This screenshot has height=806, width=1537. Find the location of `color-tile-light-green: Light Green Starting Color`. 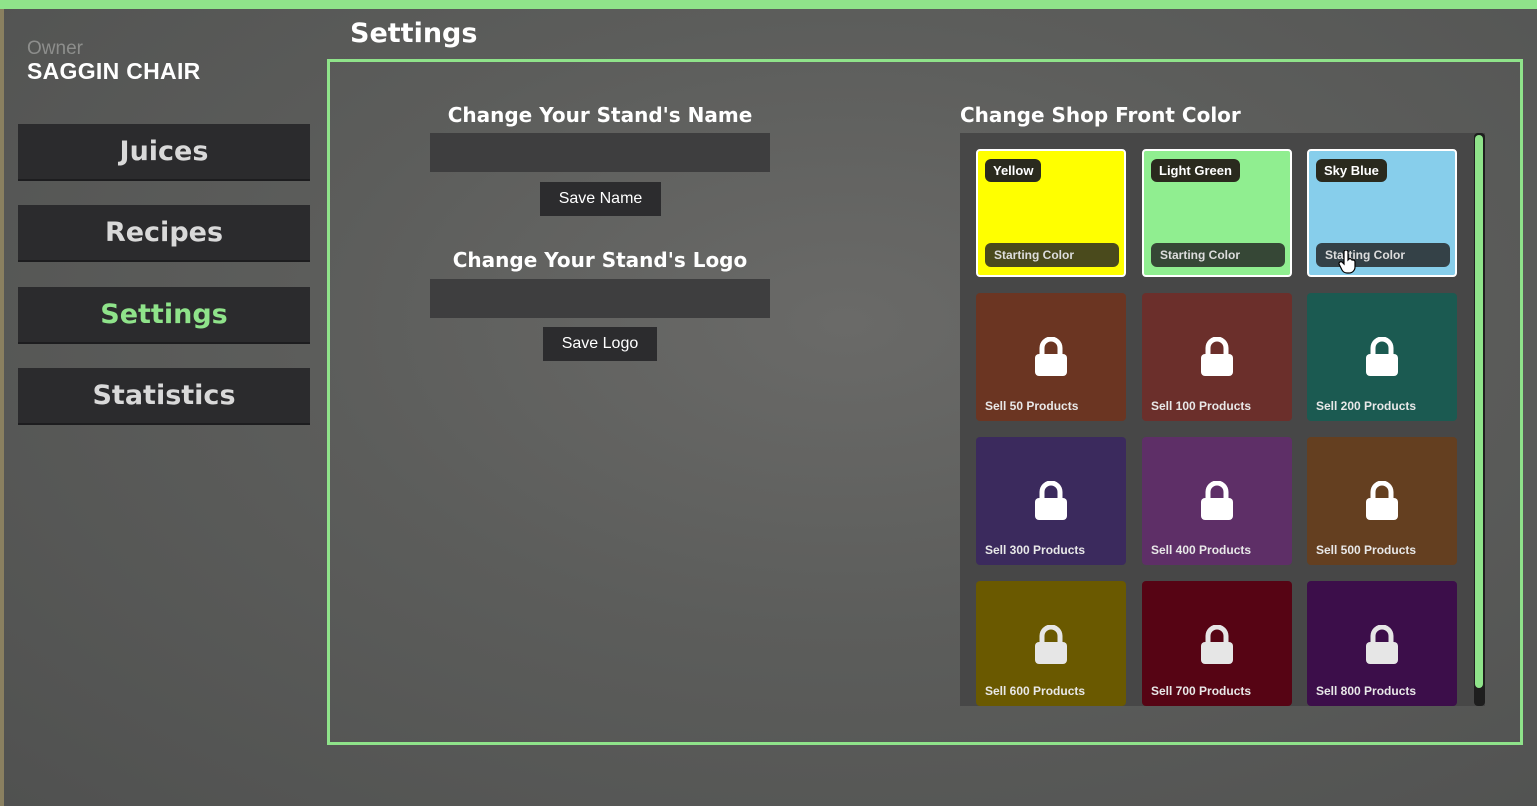

color-tile-light-green: Light Green Starting Color is located at coordinates (1217, 213).